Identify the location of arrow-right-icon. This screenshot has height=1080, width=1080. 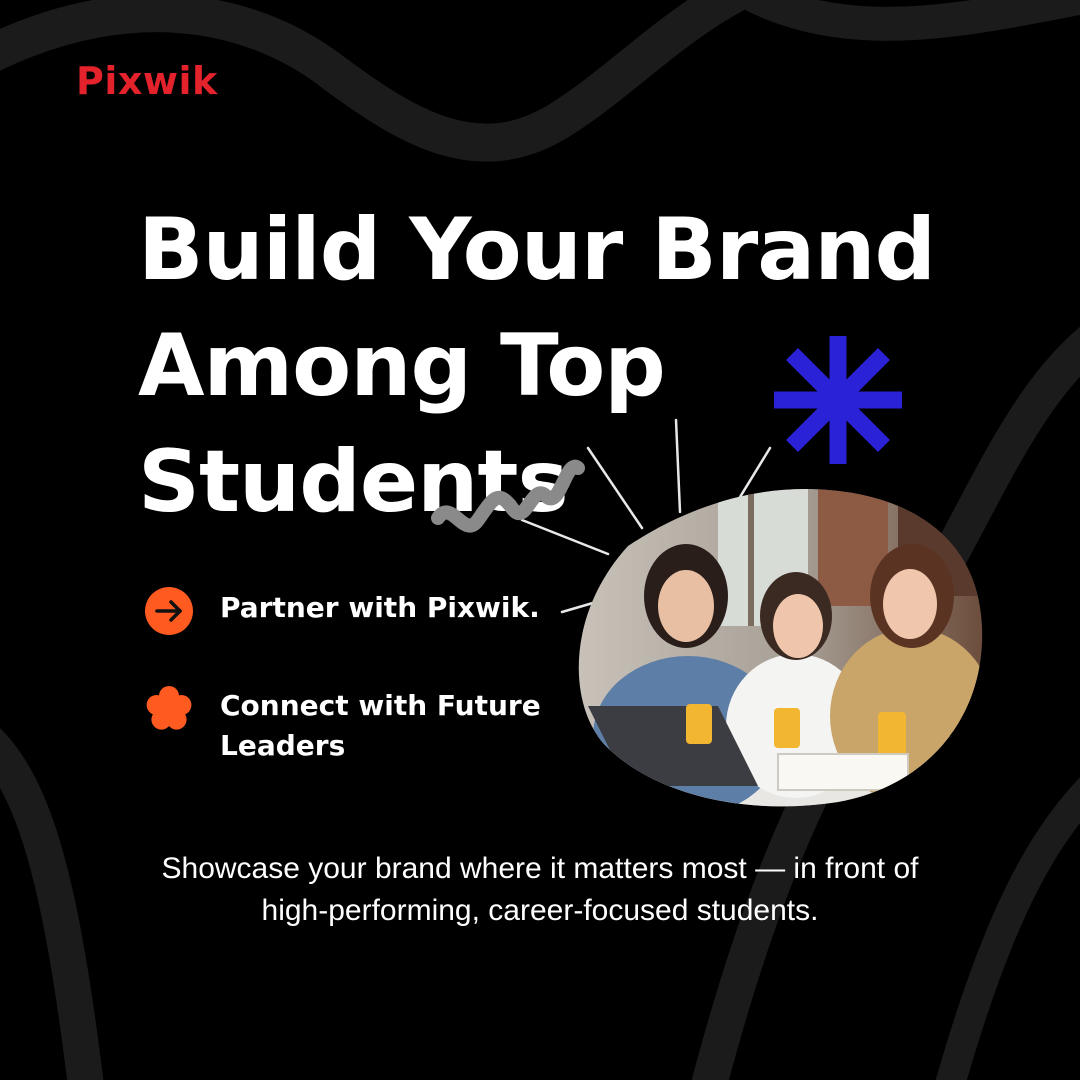
(169, 611).